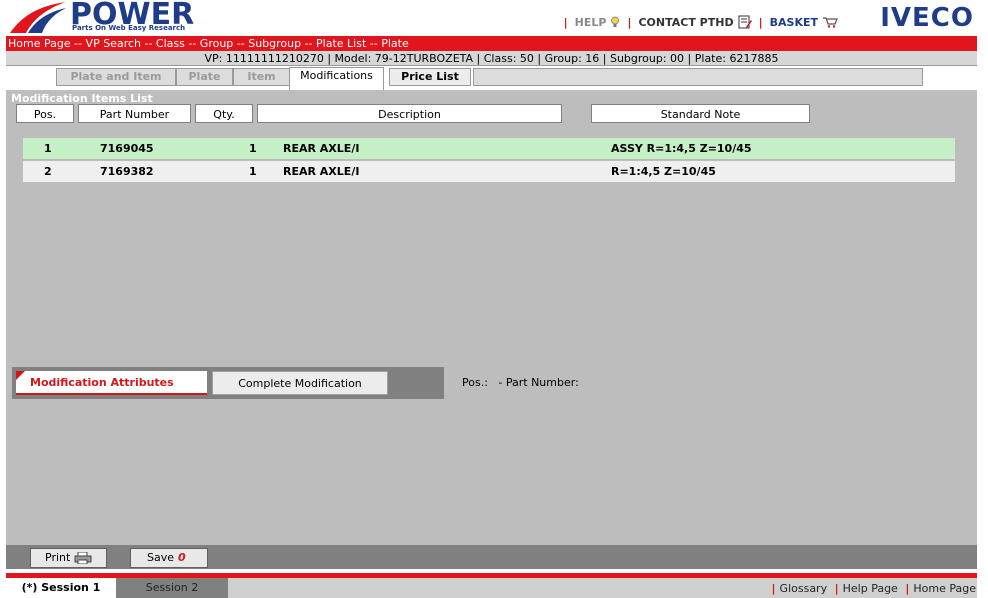  Describe the element at coordinates (804, 588) in the screenshot. I see `glossary-link: Glossary` at that location.